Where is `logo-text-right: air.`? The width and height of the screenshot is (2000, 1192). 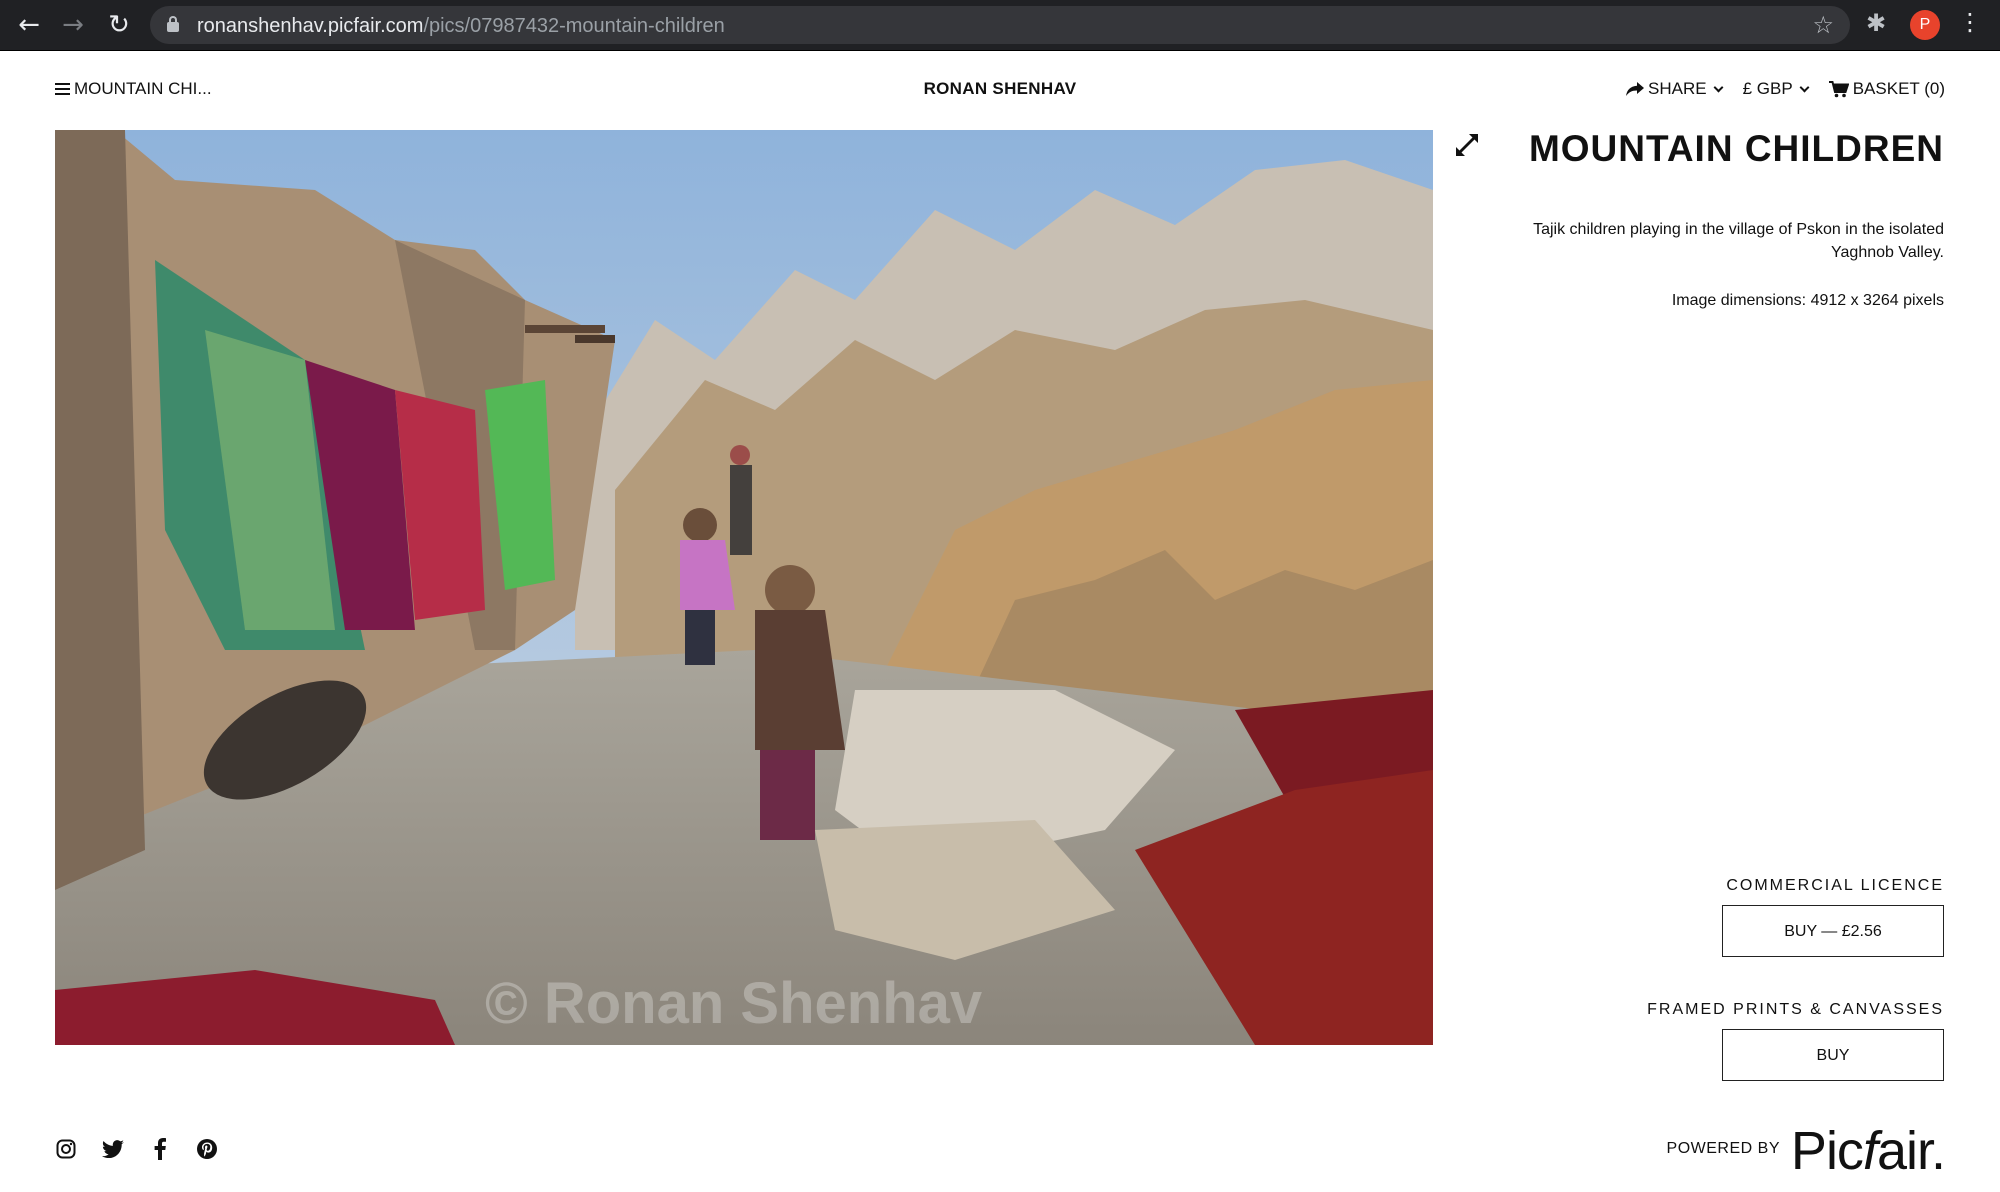 logo-text-right: air. is located at coordinates (1911, 1151).